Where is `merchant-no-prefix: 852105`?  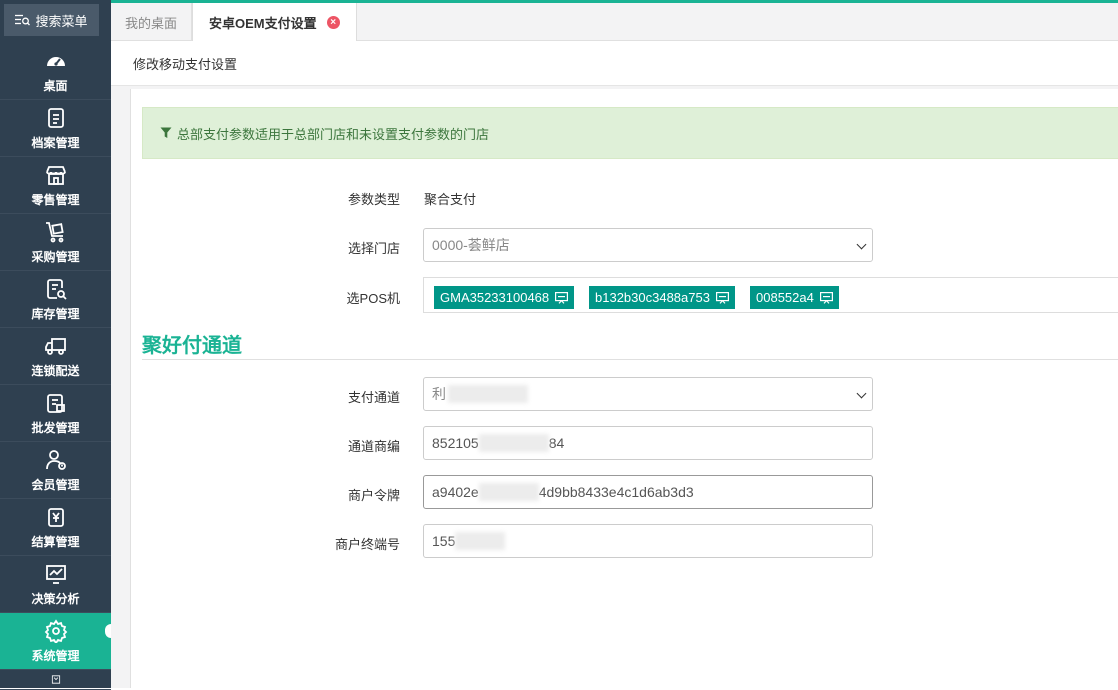
merchant-no-prefix: 852105 is located at coordinates (455, 443).